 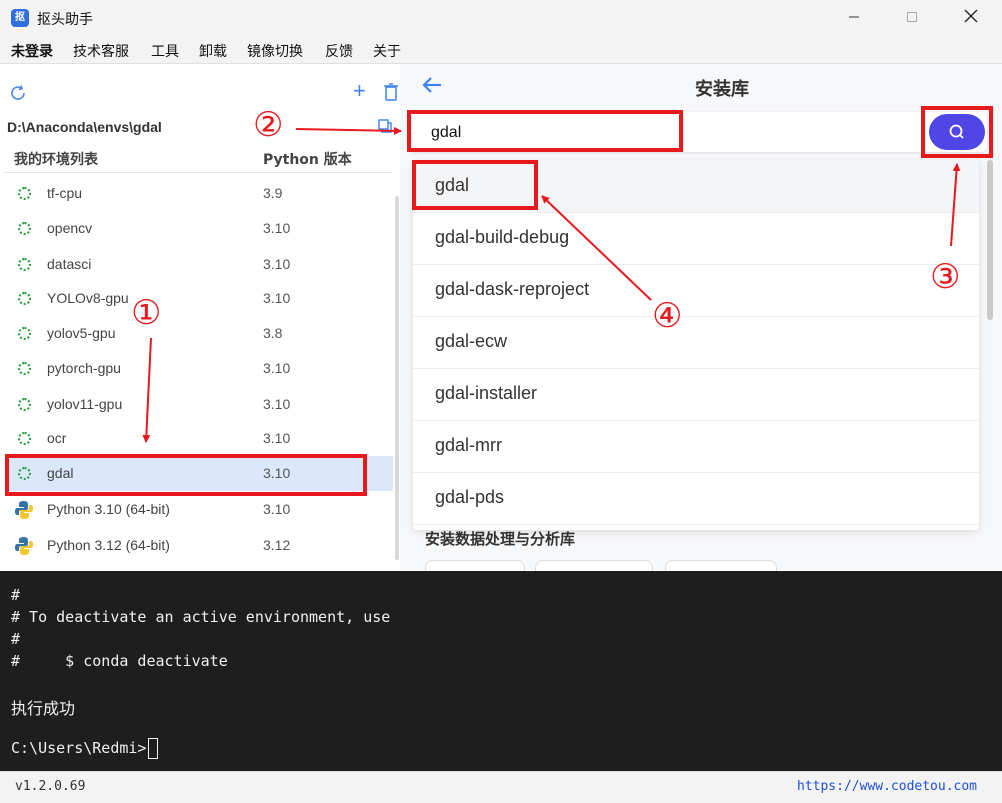 I want to click on env-row-python-3-12: Python 3.12 (64-bit) 3.12, so click(x=199, y=545).